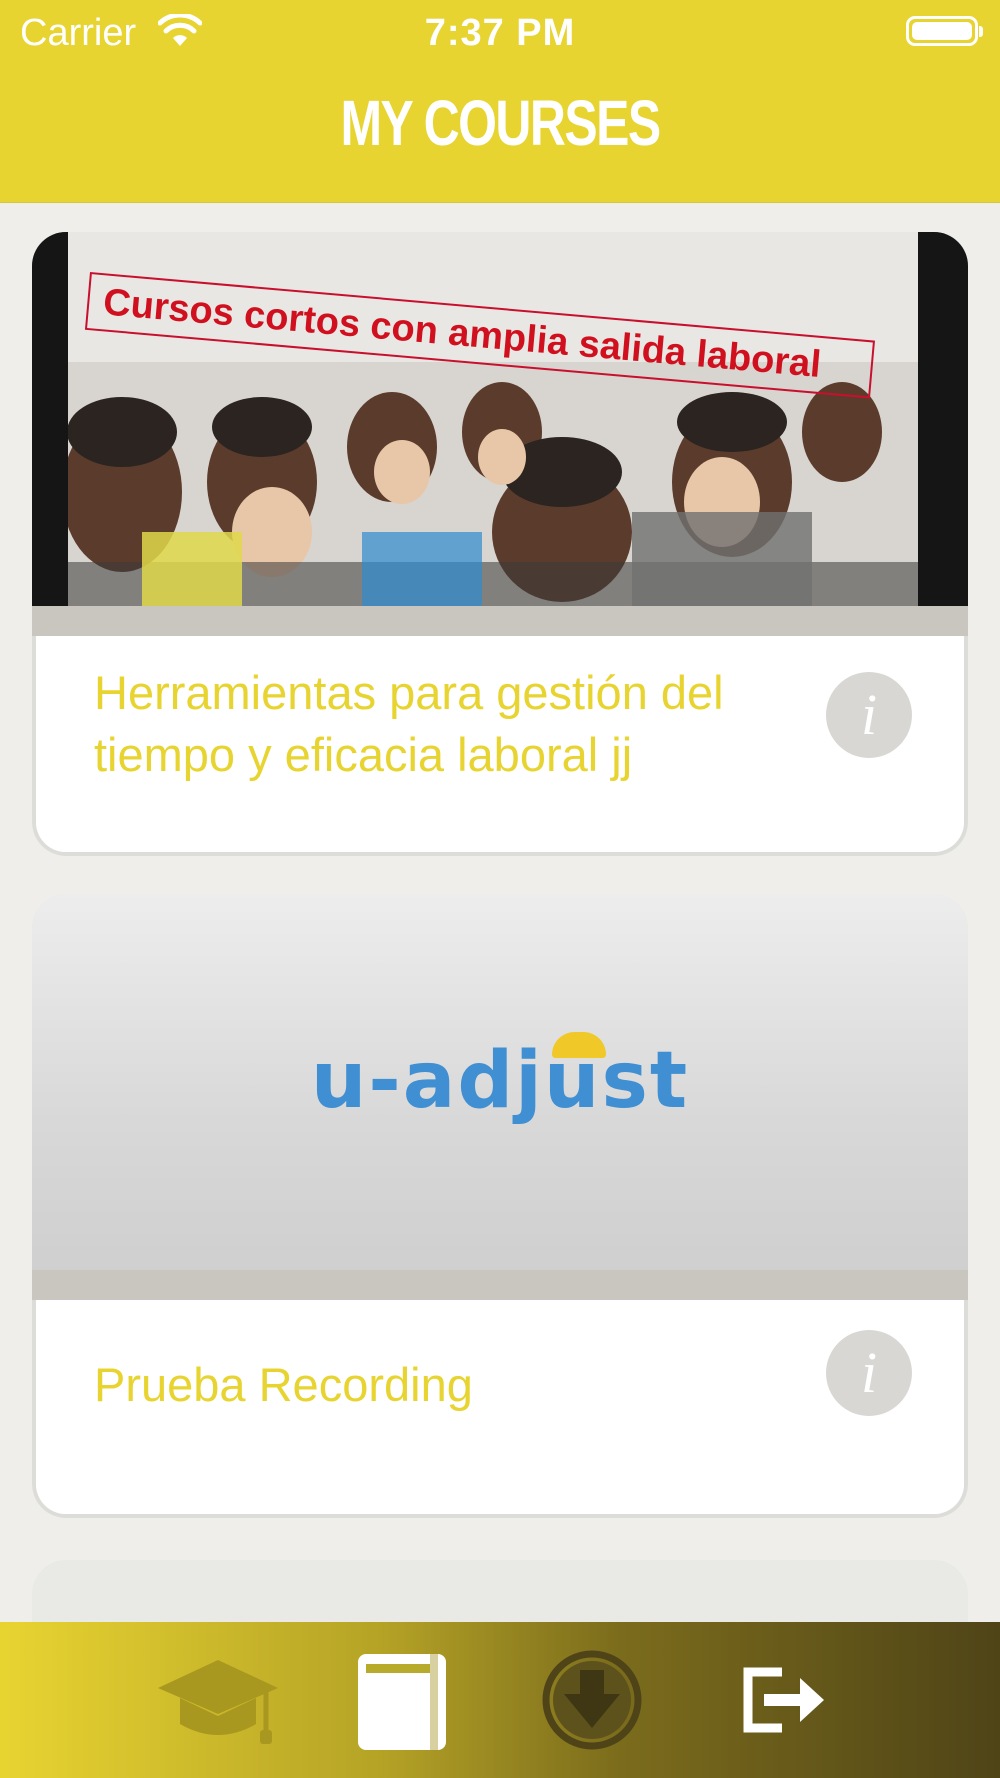  I want to click on graduation-cap-icon, so click(218, 1702).